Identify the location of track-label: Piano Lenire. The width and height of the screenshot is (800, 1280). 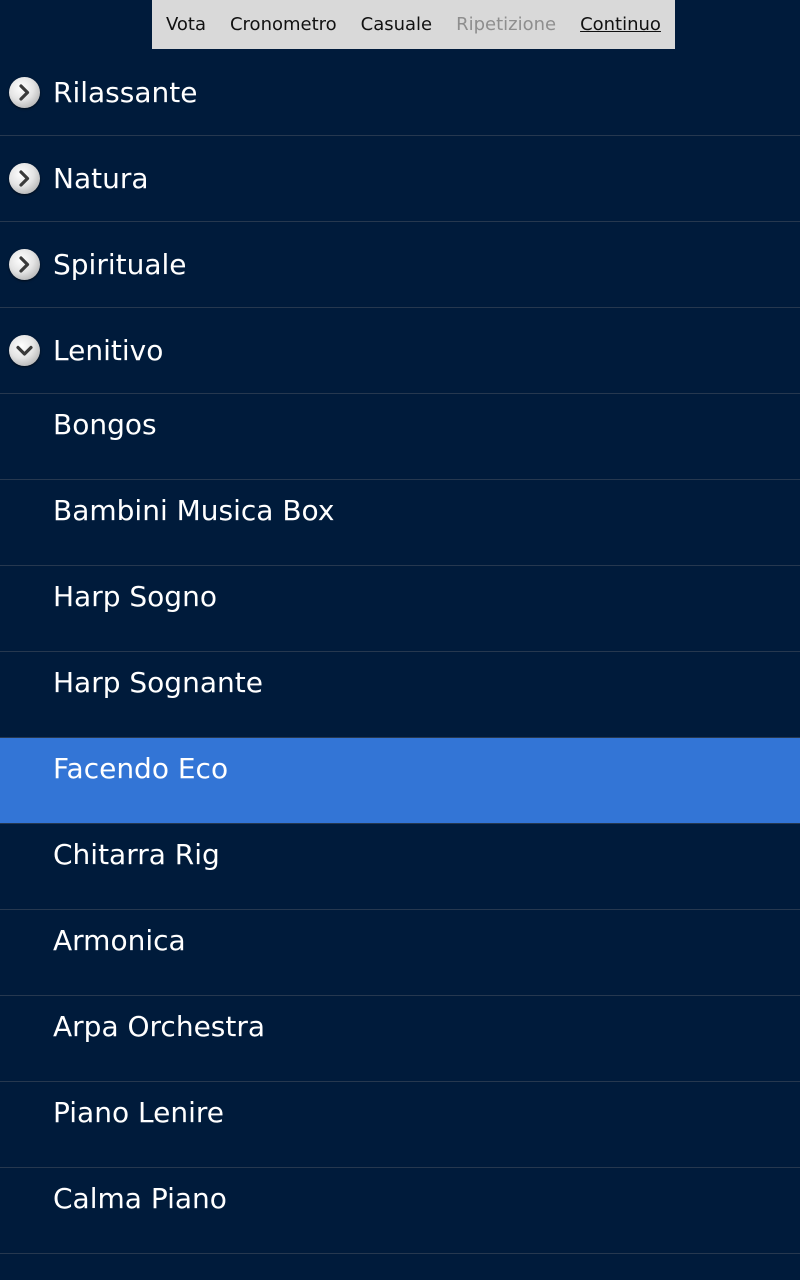
(138, 1112).